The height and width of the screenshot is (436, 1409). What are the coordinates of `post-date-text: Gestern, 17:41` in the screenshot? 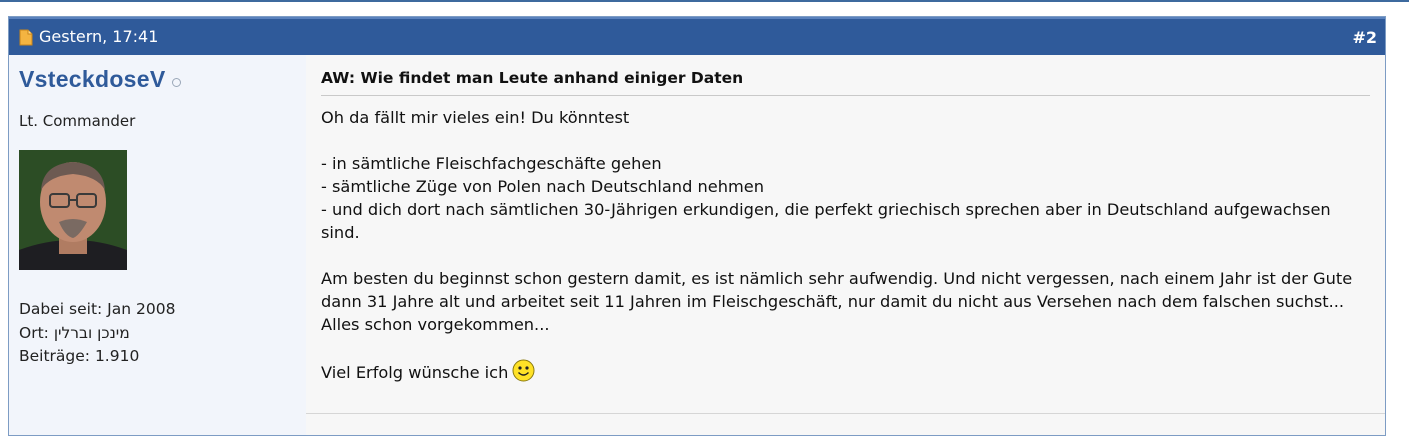 It's located at (99, 36).